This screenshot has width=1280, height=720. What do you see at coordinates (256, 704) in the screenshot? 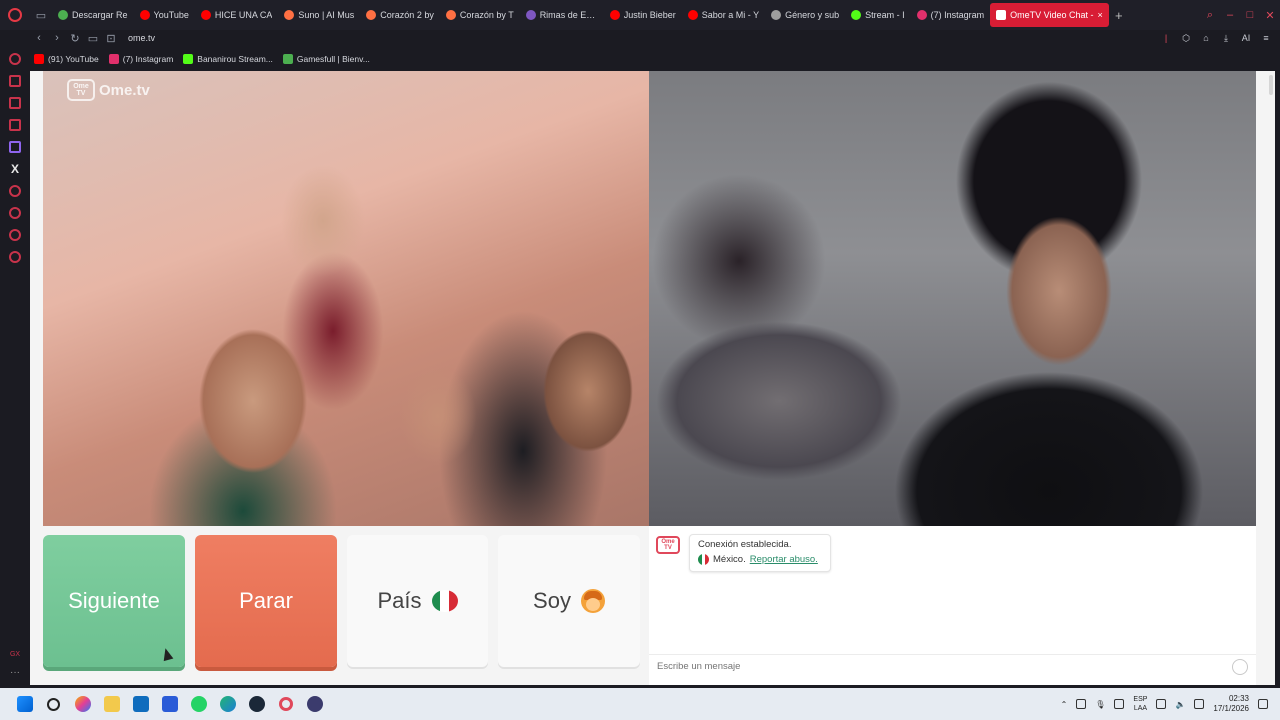
I see `steam-icon` at bounding box center [256, 704].